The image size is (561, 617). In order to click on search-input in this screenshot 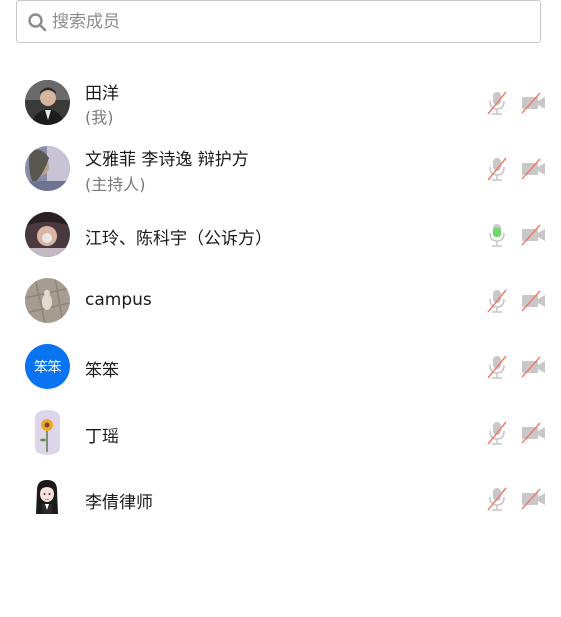, I will do `click(282, 21)`.